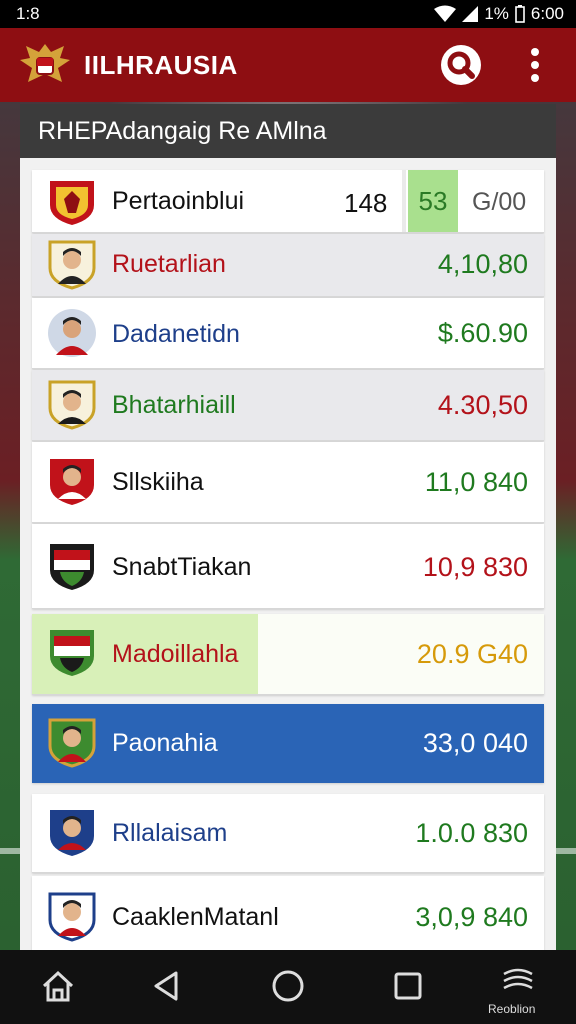 The image size is (576, 1024). Describe the element at coordinates (472, 654) in the screenshot. I see `row-value: 20.9 G40` at that location.